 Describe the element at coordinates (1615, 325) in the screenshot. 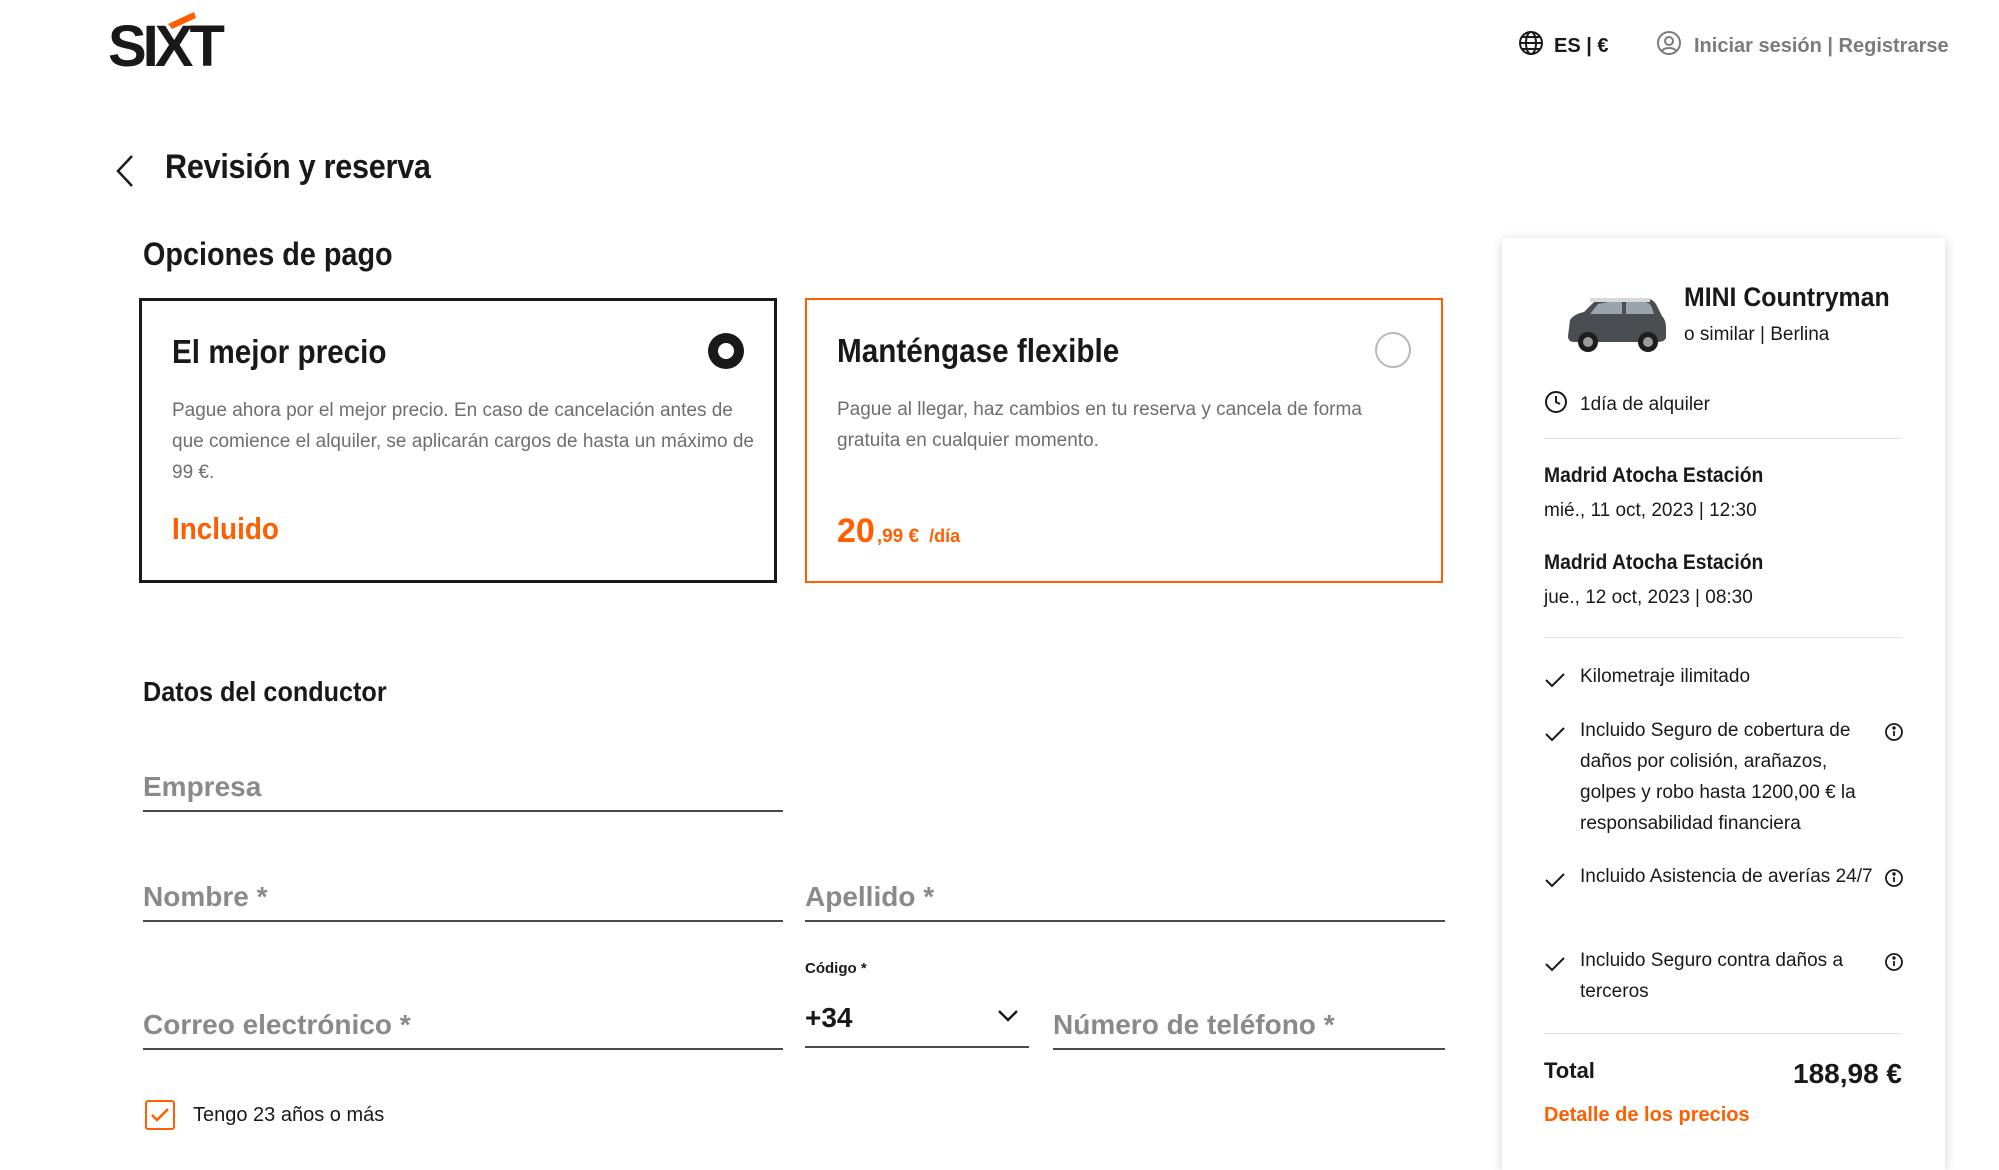

I see `car-image` at that location.